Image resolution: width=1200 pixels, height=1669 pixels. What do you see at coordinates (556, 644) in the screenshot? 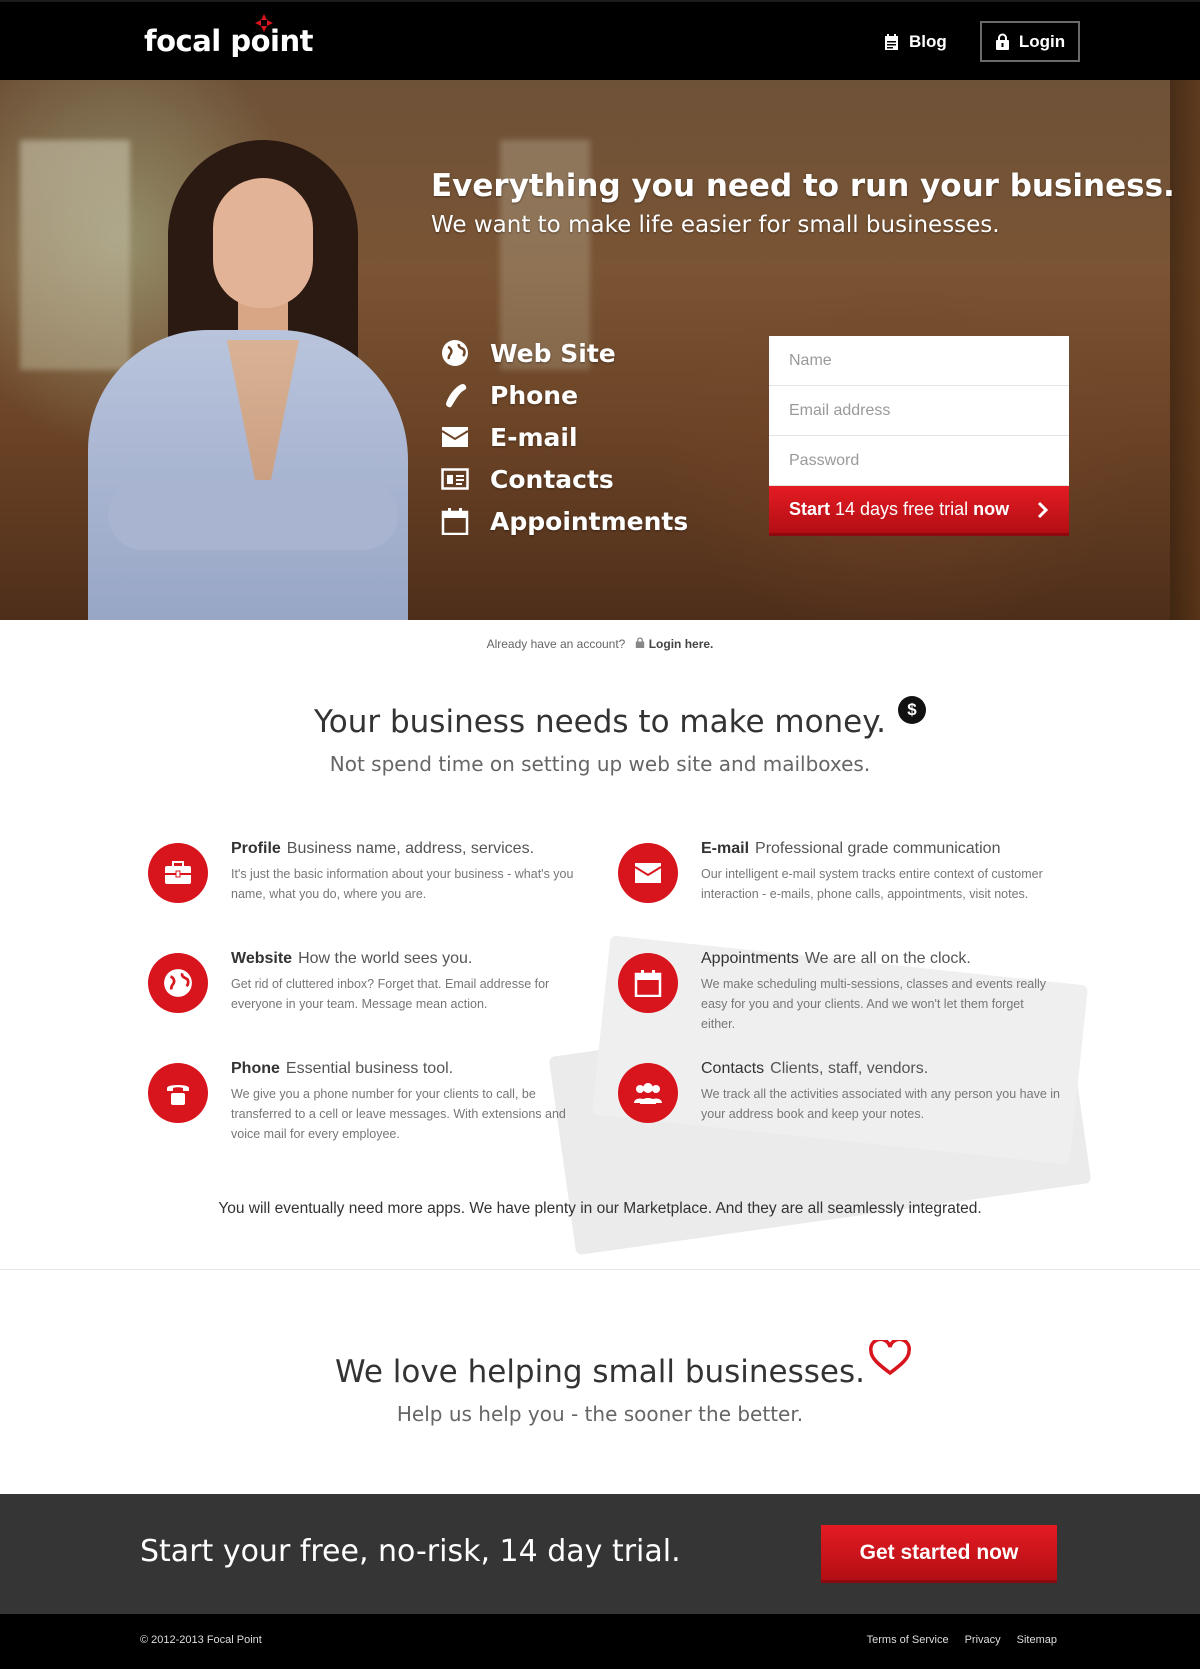
I see `already-account-text: Already have an account?` at bounding box center [556, 644].